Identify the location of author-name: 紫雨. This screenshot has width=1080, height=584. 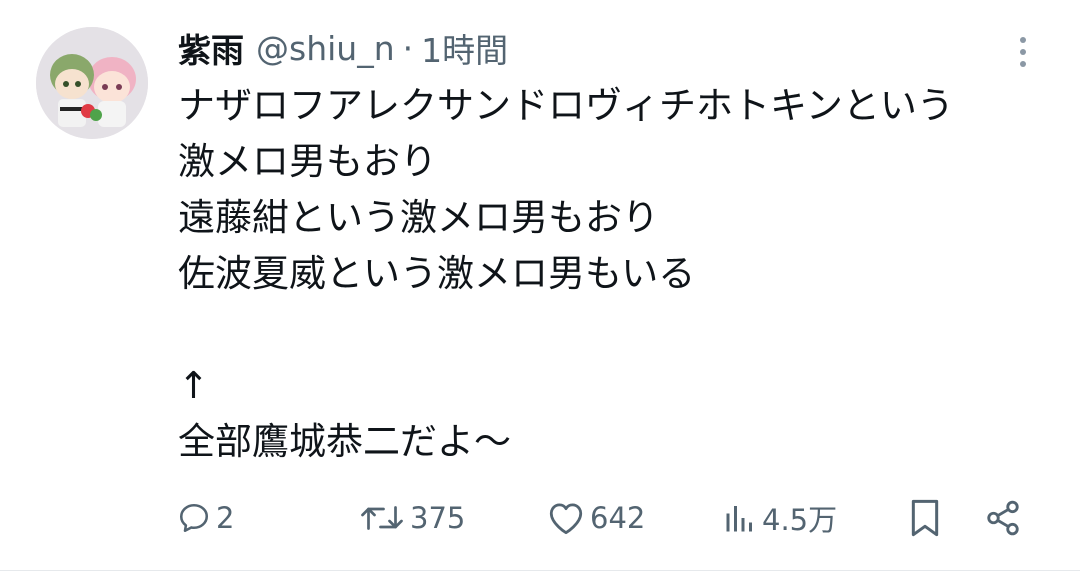
(211, 48).